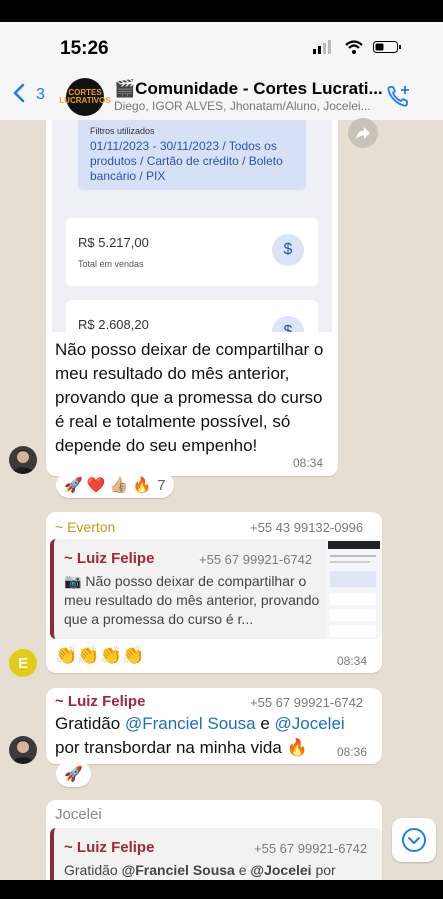 The width and height of the screenshot is (443, 899). I want to click on mention-link: @Franciel Sousa, so click(190, 723).